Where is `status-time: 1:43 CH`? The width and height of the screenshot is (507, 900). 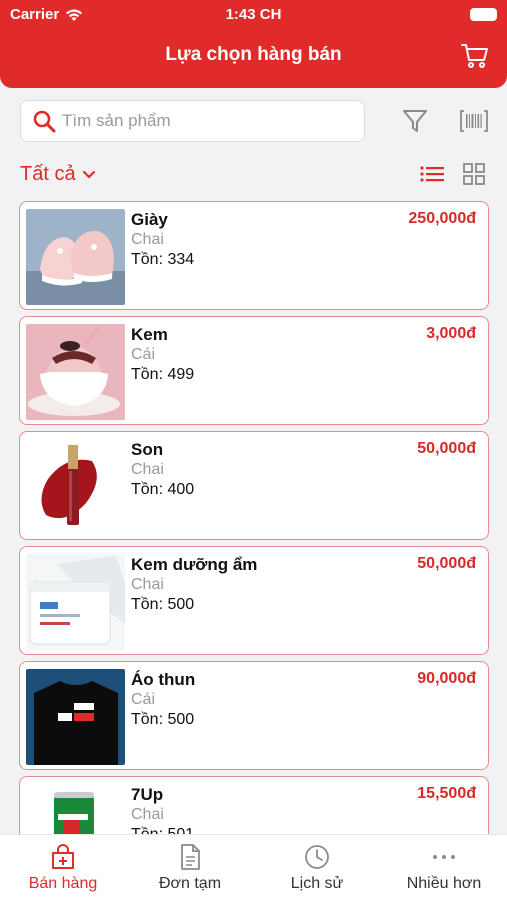
status-time: 1:43 CH is located at coordinates (253, 14).